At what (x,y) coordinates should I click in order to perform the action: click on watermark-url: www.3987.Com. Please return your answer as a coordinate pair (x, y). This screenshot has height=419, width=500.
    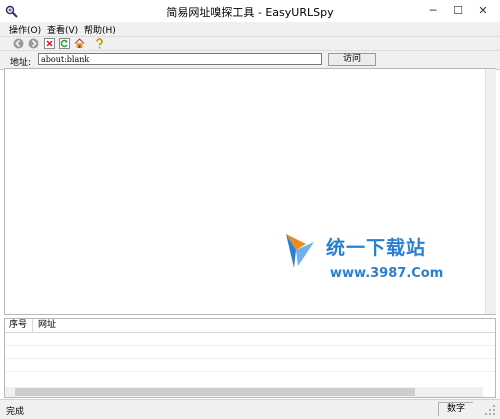
    Looking at the image, I should click on (387, 273).